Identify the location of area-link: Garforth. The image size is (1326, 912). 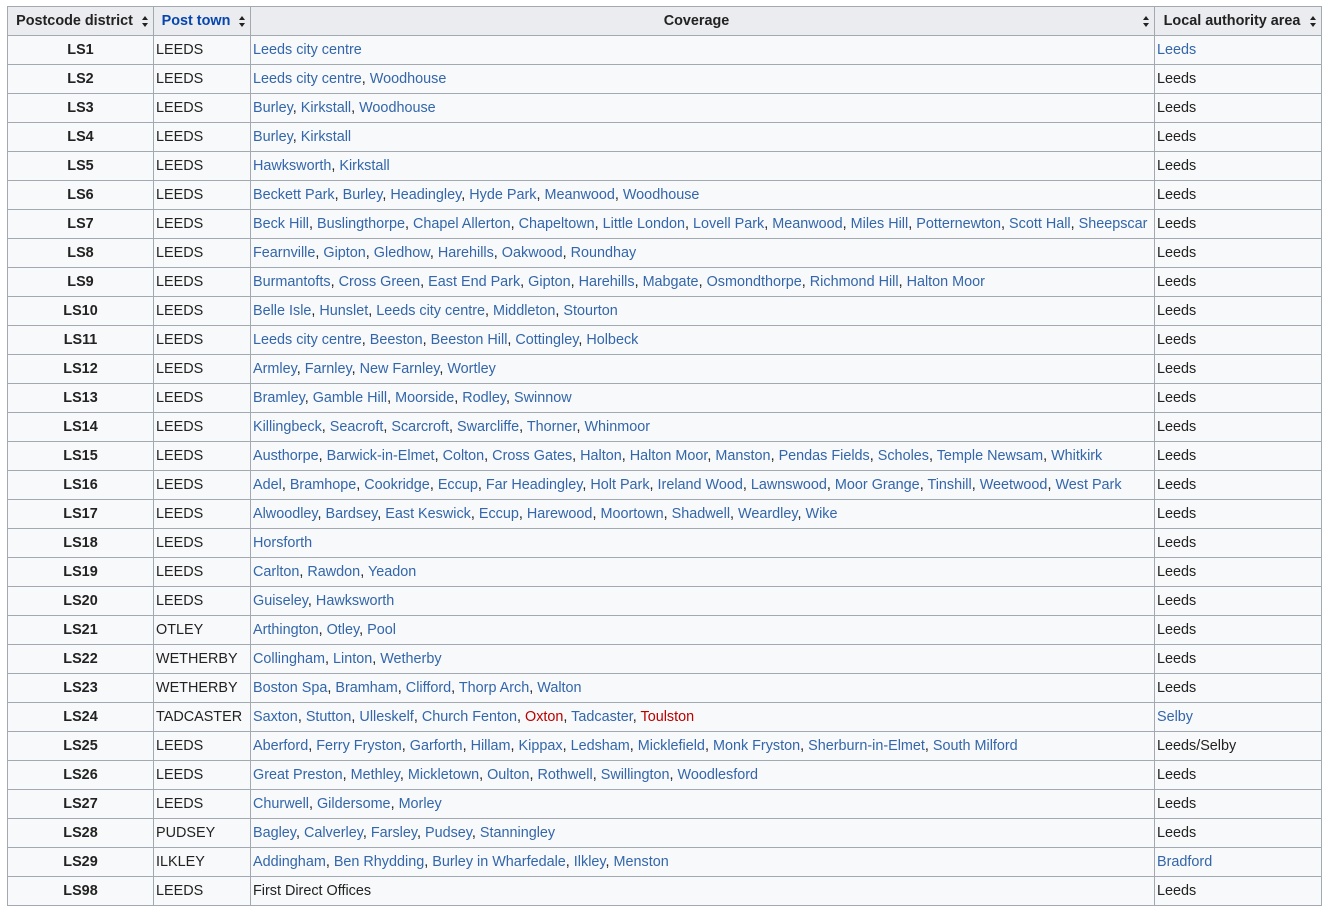
(436, 746).